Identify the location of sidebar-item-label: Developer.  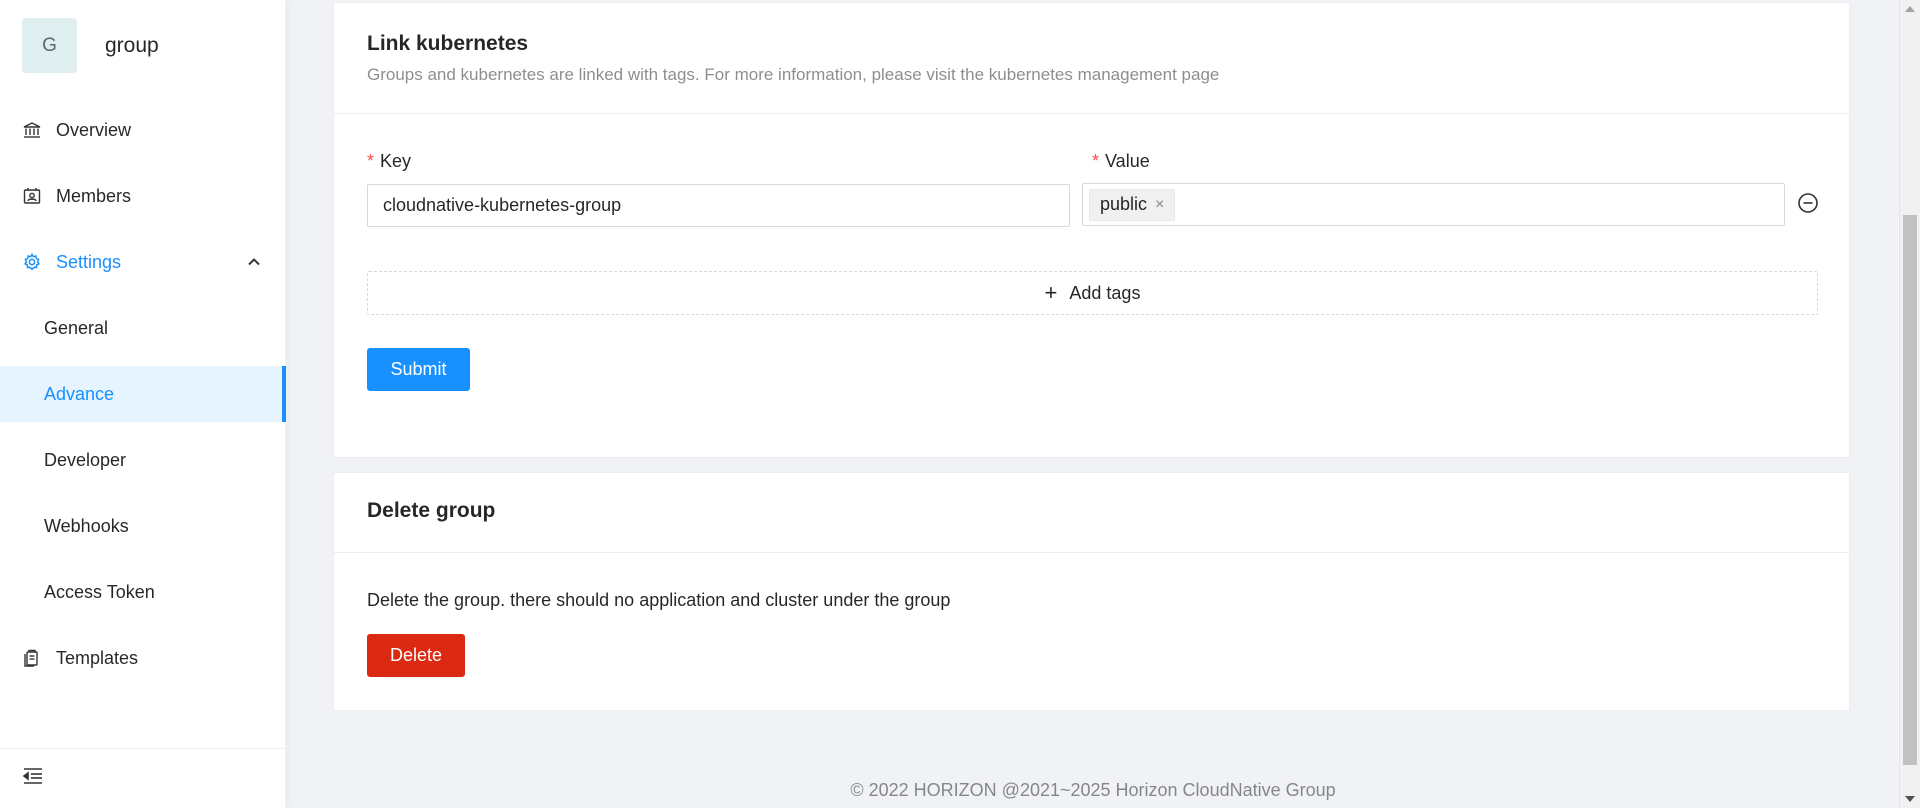
(85, 459).